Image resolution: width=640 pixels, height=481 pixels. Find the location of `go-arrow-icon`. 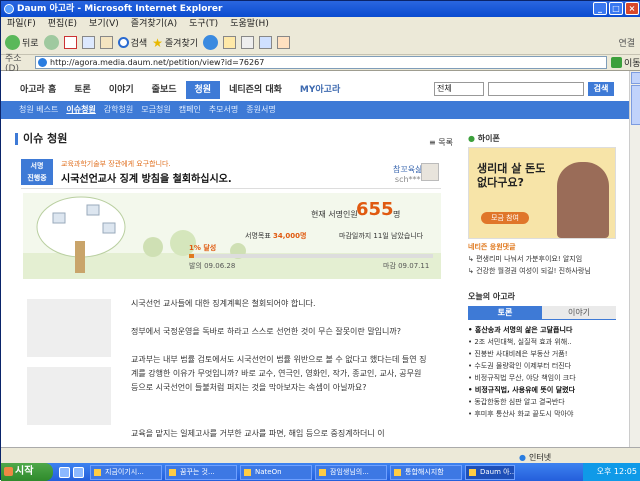

go-arrow-icon is located at coordinates (616, 62).